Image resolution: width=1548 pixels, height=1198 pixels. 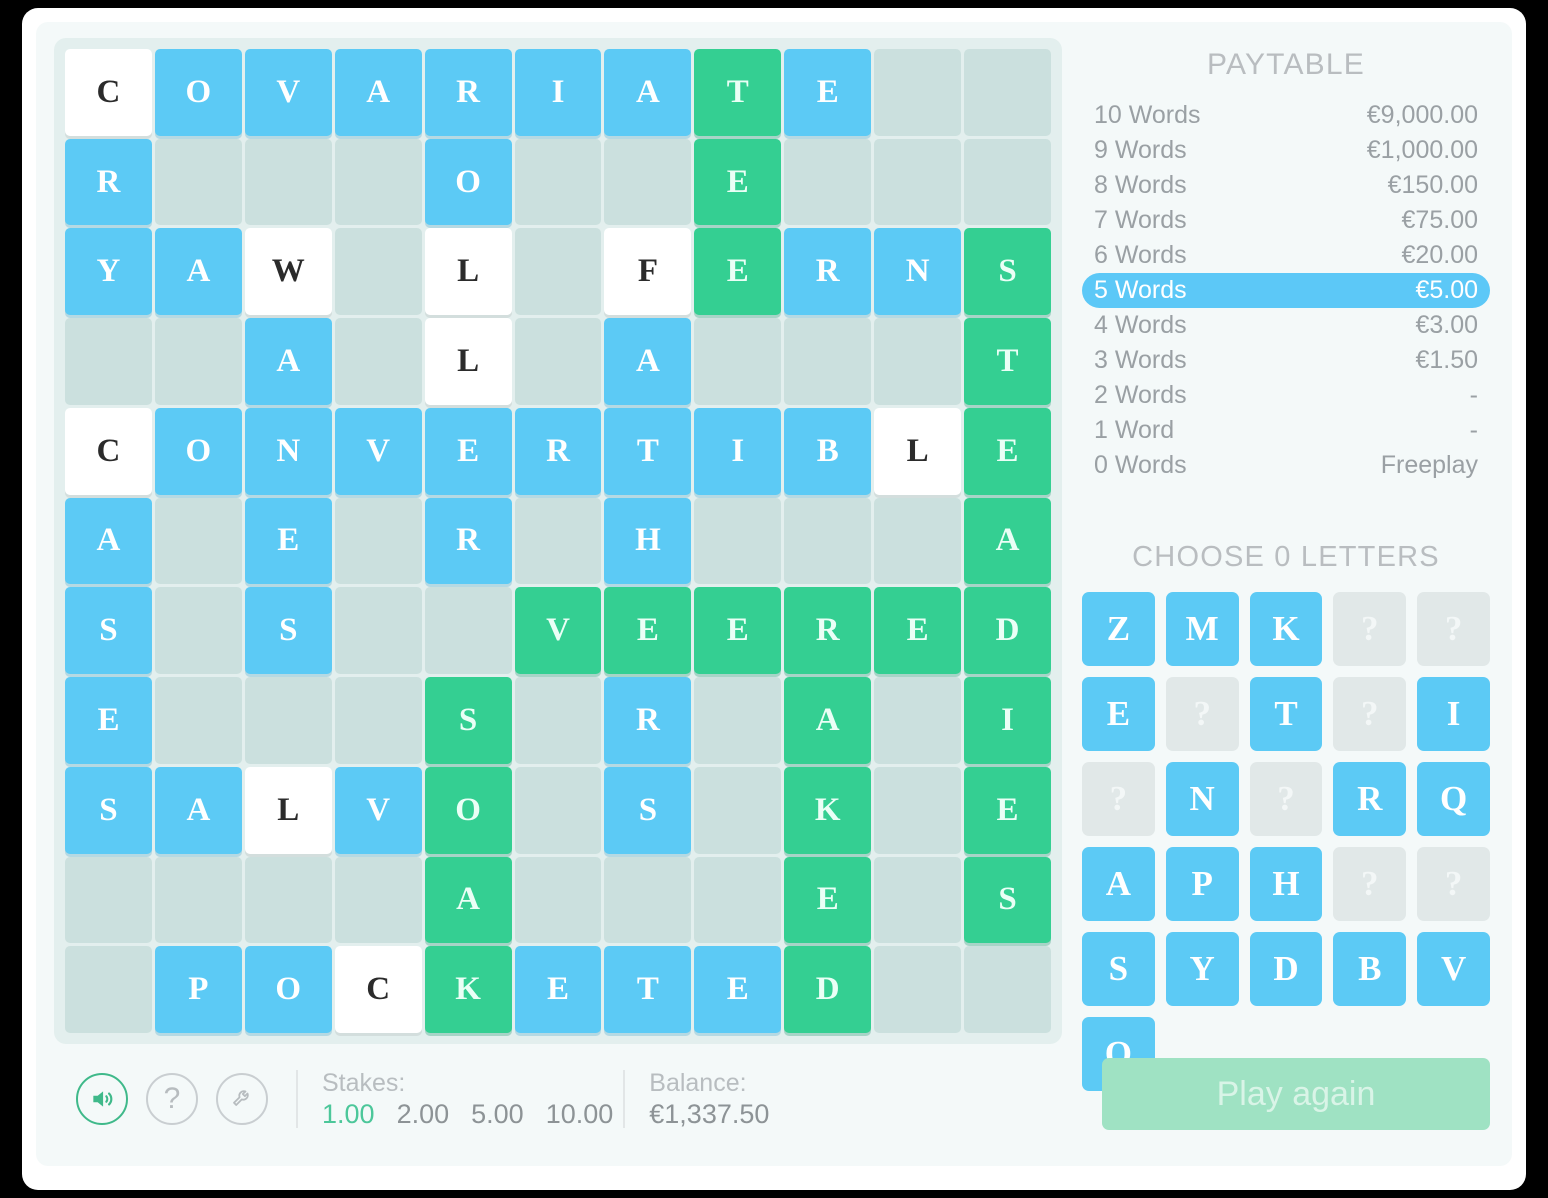 What do you see at coordinates (1118, 629) in the screenshot?
I see `letter-tile: Z` at bounding box center [1118, 629].